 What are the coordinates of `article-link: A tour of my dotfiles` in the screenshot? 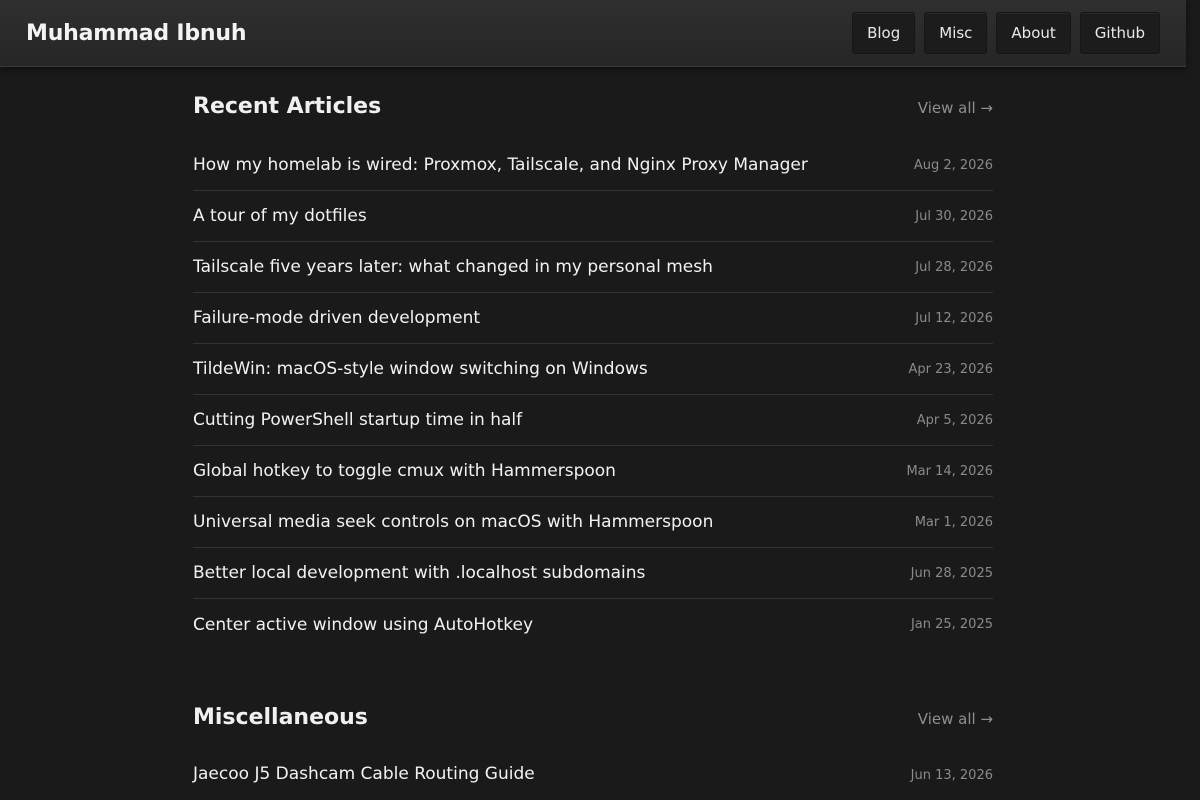 It's located at (280, 216).